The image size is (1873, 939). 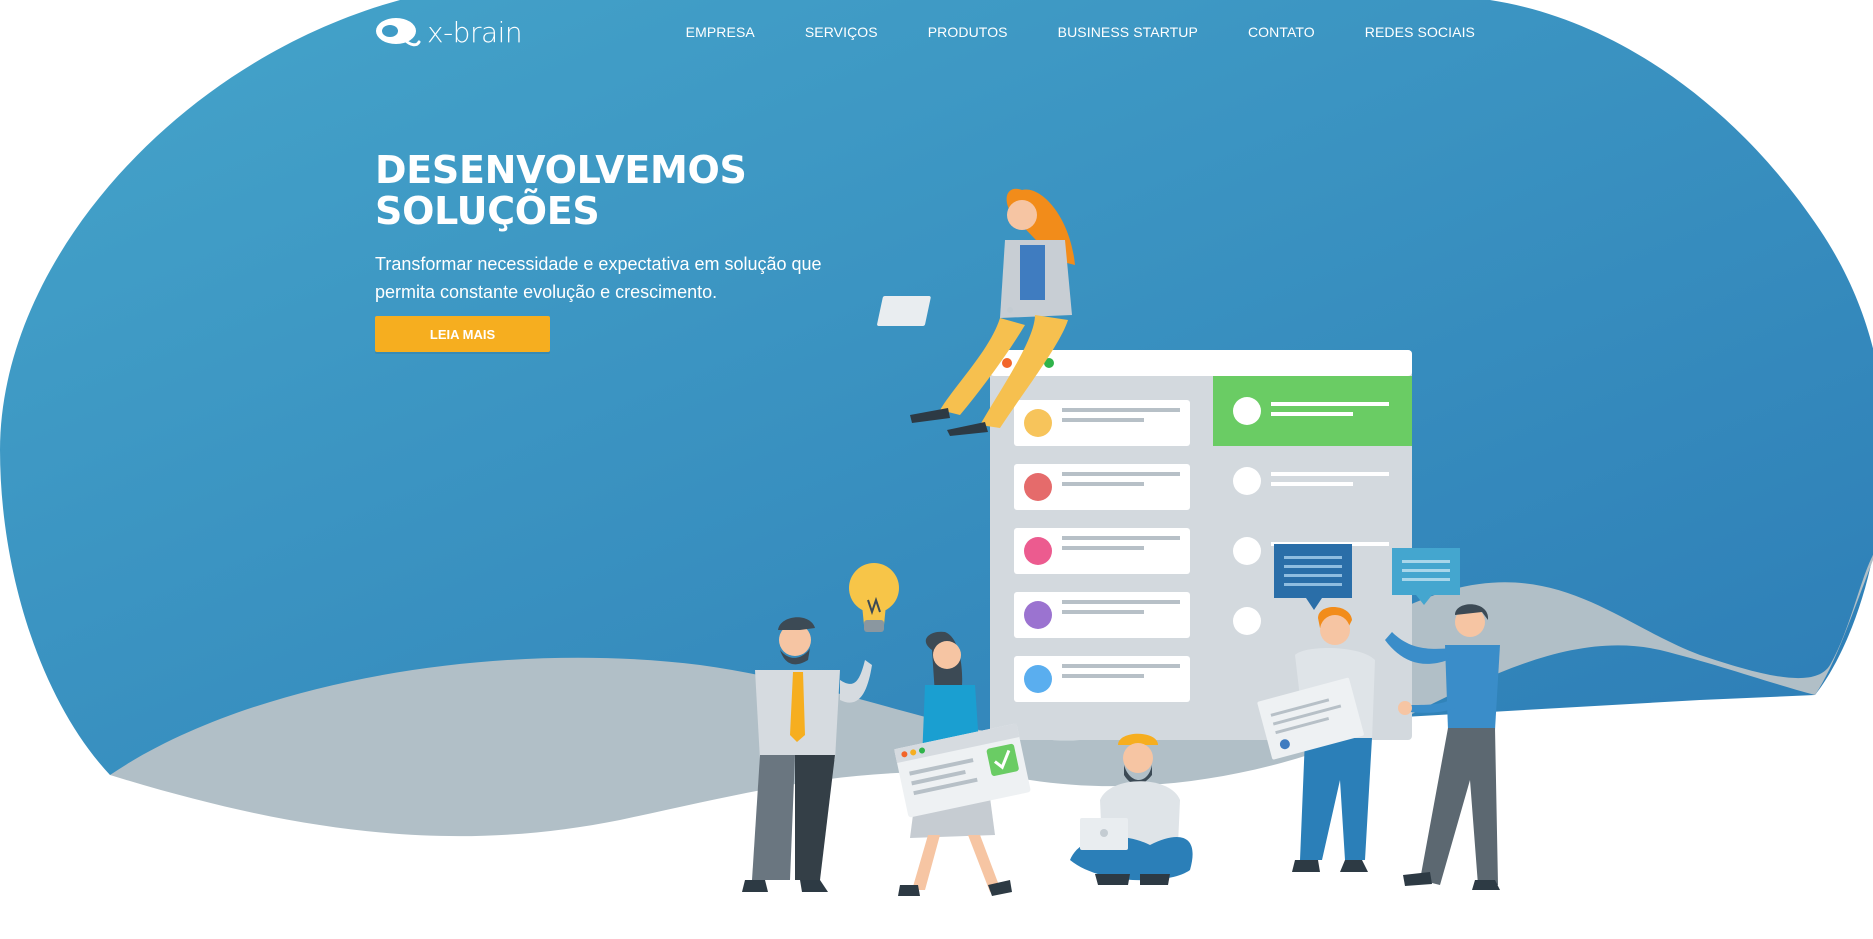 I want to click on brand-name: x-brain, so click(x=475, y=32).